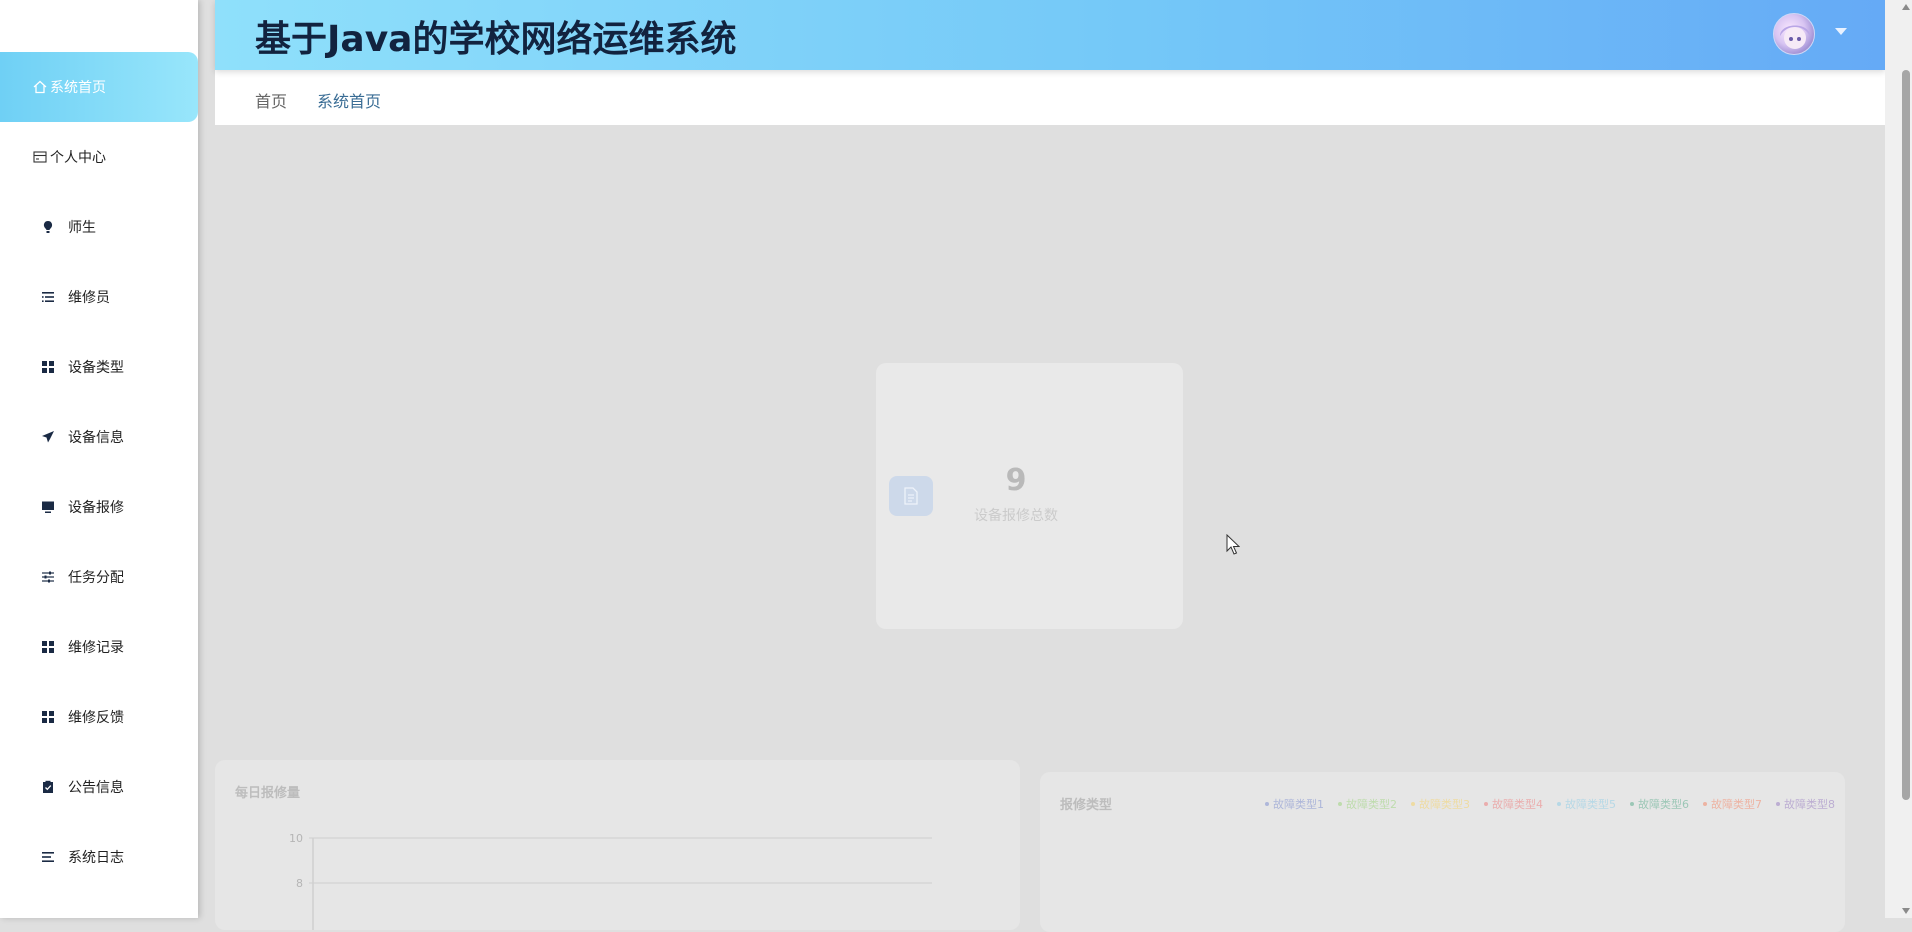 The width and height of the screenshot is (1912, 932). Describe the element at coordinates (1663, 804) in the screenshot. I see `legend-label: 故障类型6` at that location.